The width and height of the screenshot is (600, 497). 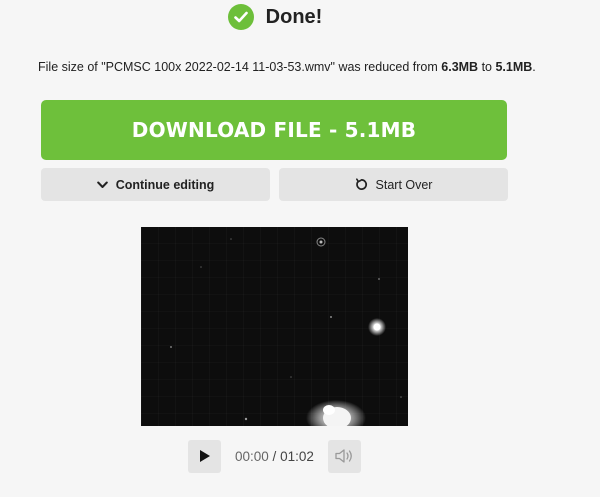 What do you see at coordinates (297, 456) in the screenshot?
I see `total-time: 01:02` at bounding box center [297, 456].